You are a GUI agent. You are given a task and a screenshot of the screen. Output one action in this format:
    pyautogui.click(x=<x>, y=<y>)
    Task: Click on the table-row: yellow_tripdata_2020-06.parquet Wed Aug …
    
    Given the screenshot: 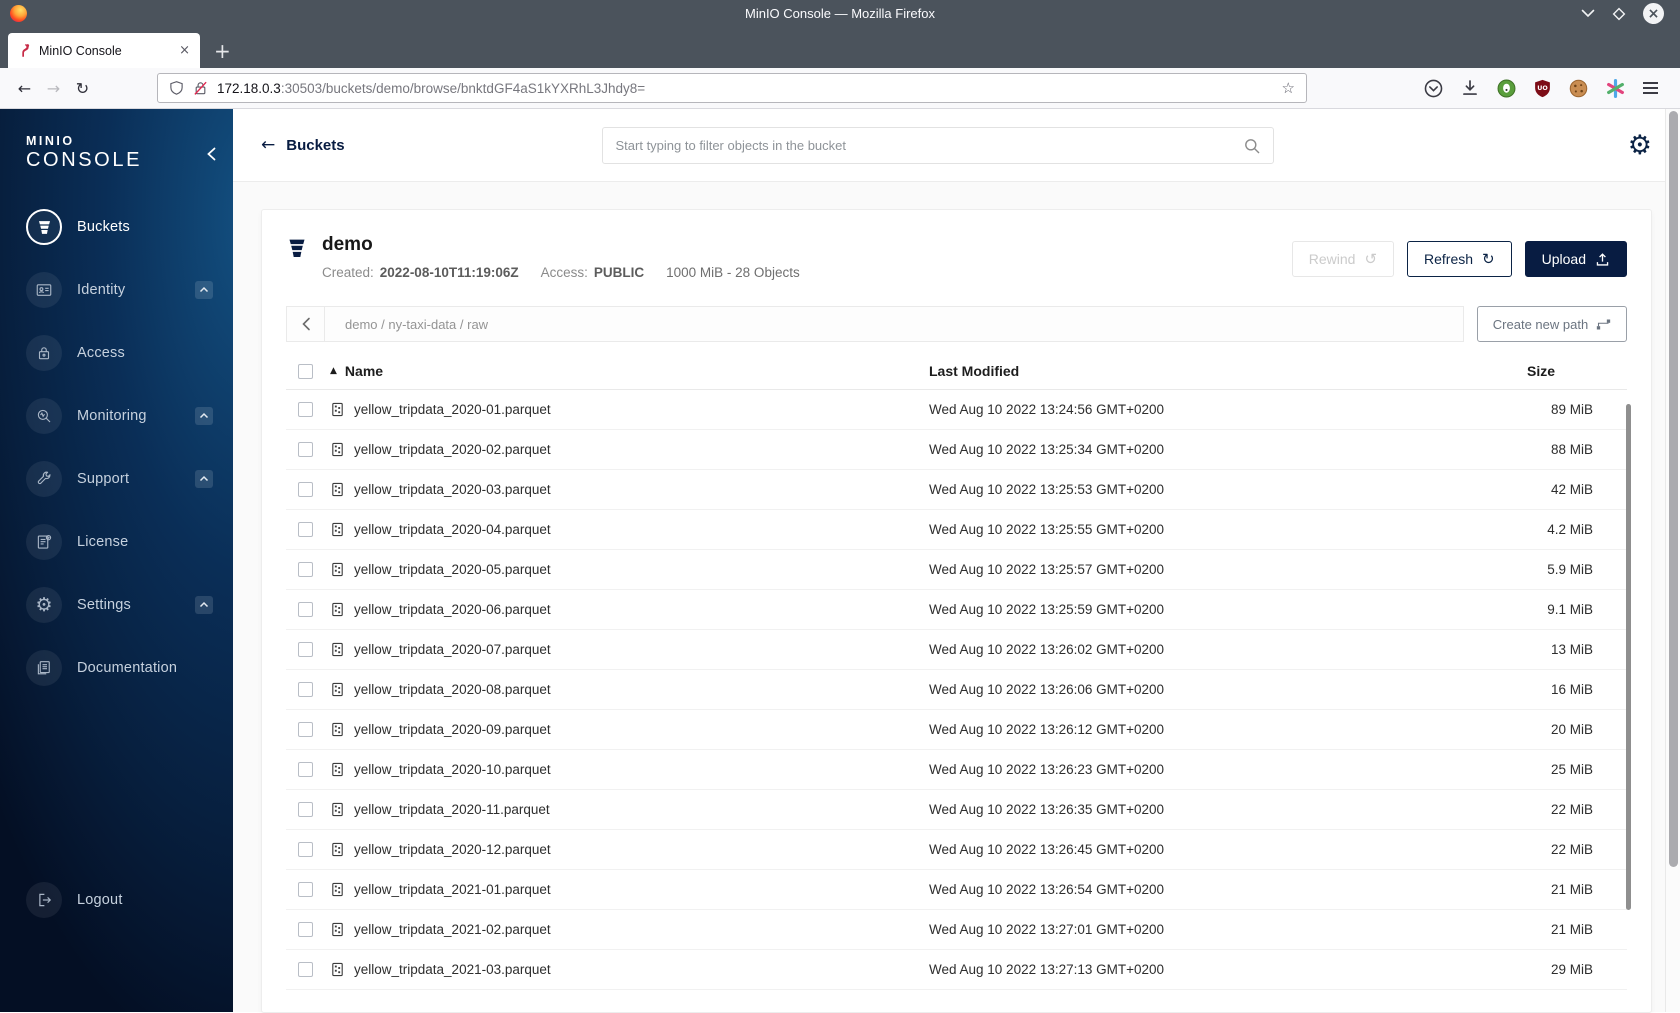 What is the action you would take?
    pyautogui.click(x=956, y=610)
    